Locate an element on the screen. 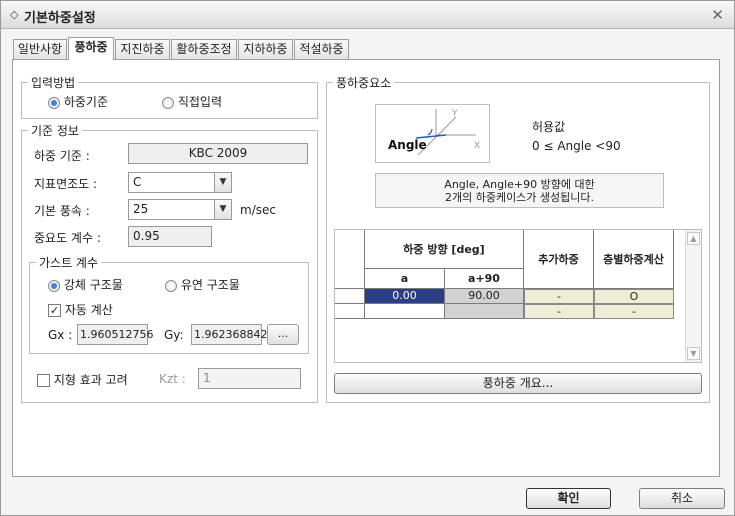  tab-general: 일반사항 is located at coordinates (40, 49).